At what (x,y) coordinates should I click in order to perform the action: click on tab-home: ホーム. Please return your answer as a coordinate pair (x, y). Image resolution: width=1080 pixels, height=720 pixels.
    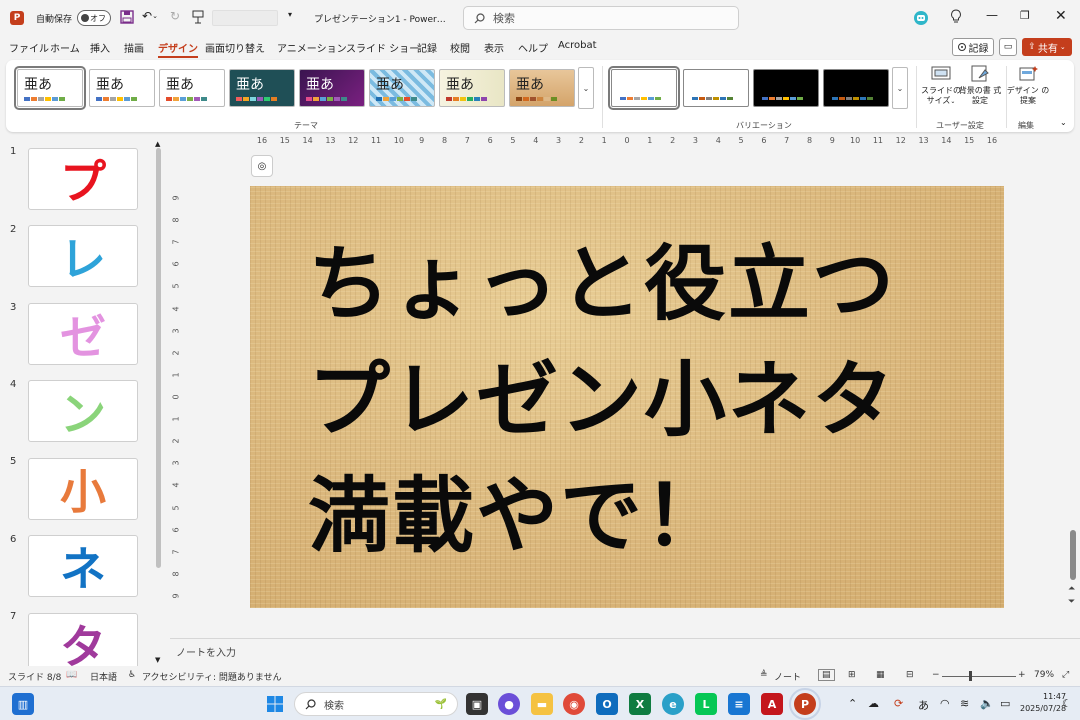
    Looking at the image, I should click on (65, 47).